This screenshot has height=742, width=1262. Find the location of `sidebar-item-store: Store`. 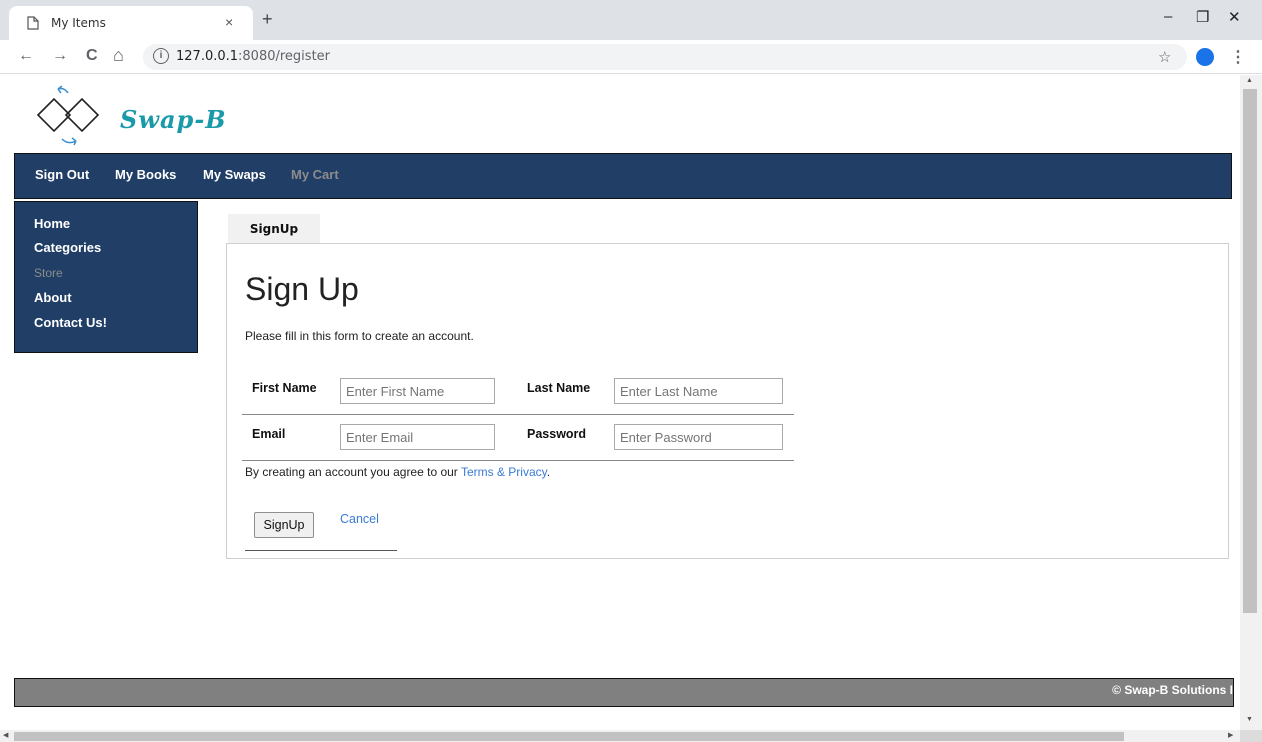

sidebar-item-store: Store is located at coordinates (48, 273).